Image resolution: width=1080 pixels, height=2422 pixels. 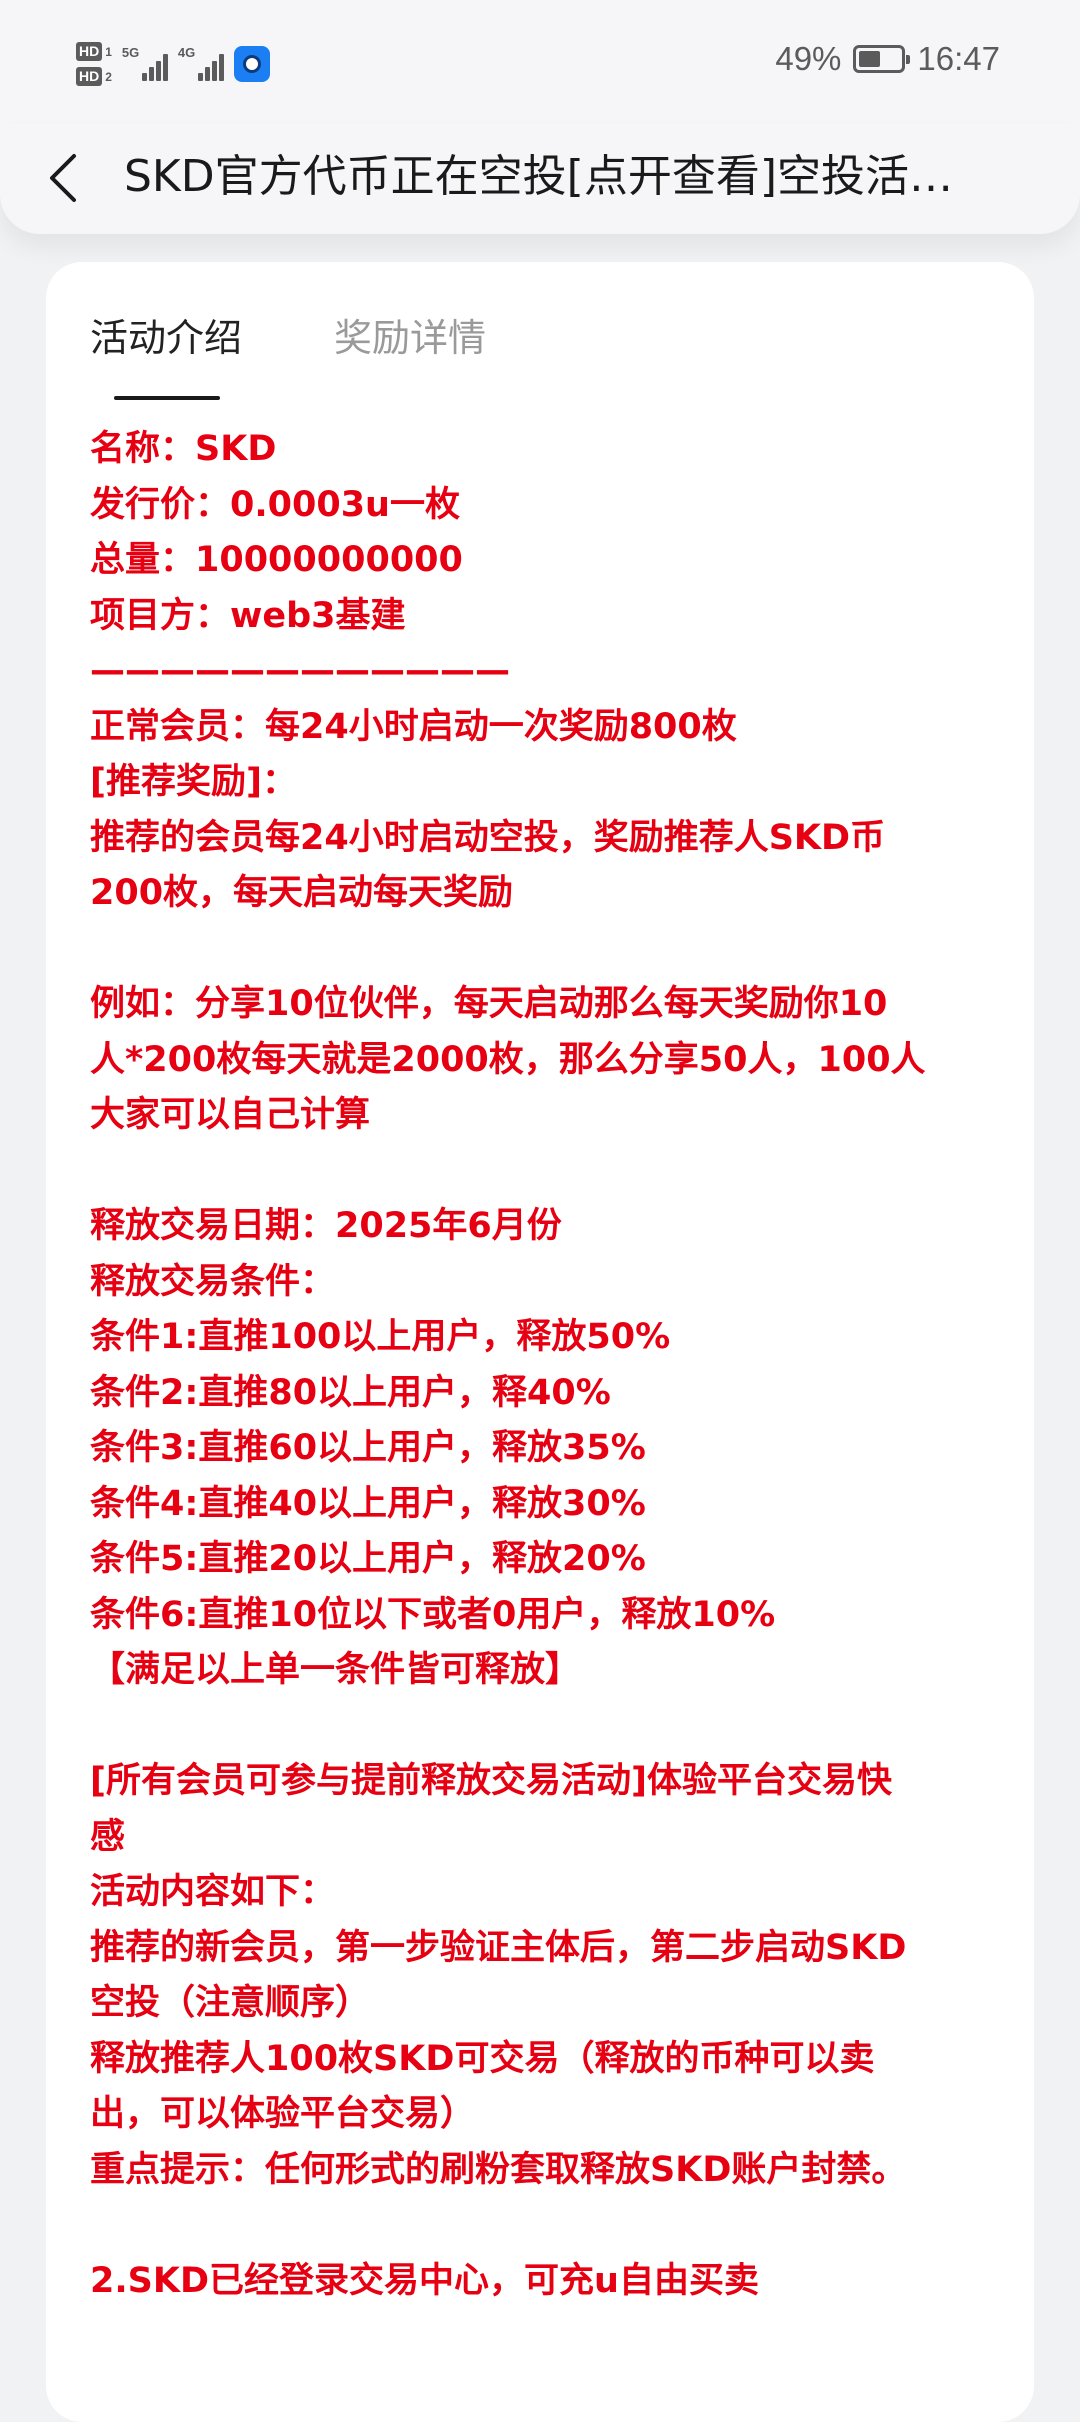 What do you see at coordinates (882, 59) in the screenshot?
I see `battery-icon` at bounding box center [882, 59].